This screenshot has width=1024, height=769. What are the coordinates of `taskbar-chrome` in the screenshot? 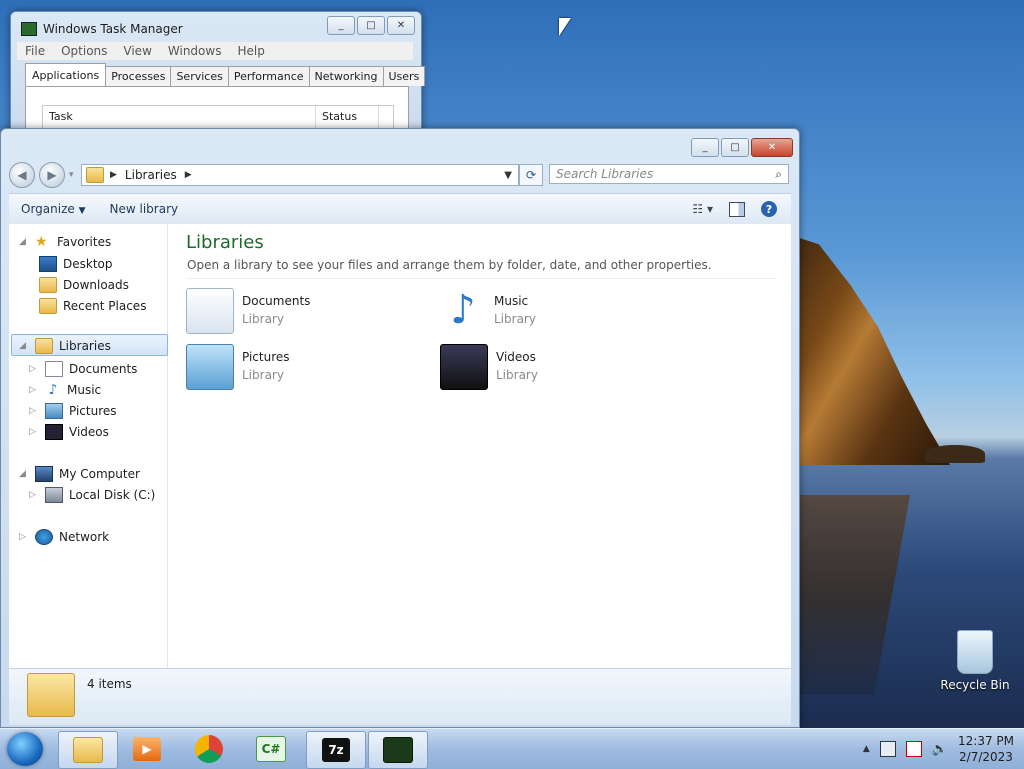 It's located at (209, 749).